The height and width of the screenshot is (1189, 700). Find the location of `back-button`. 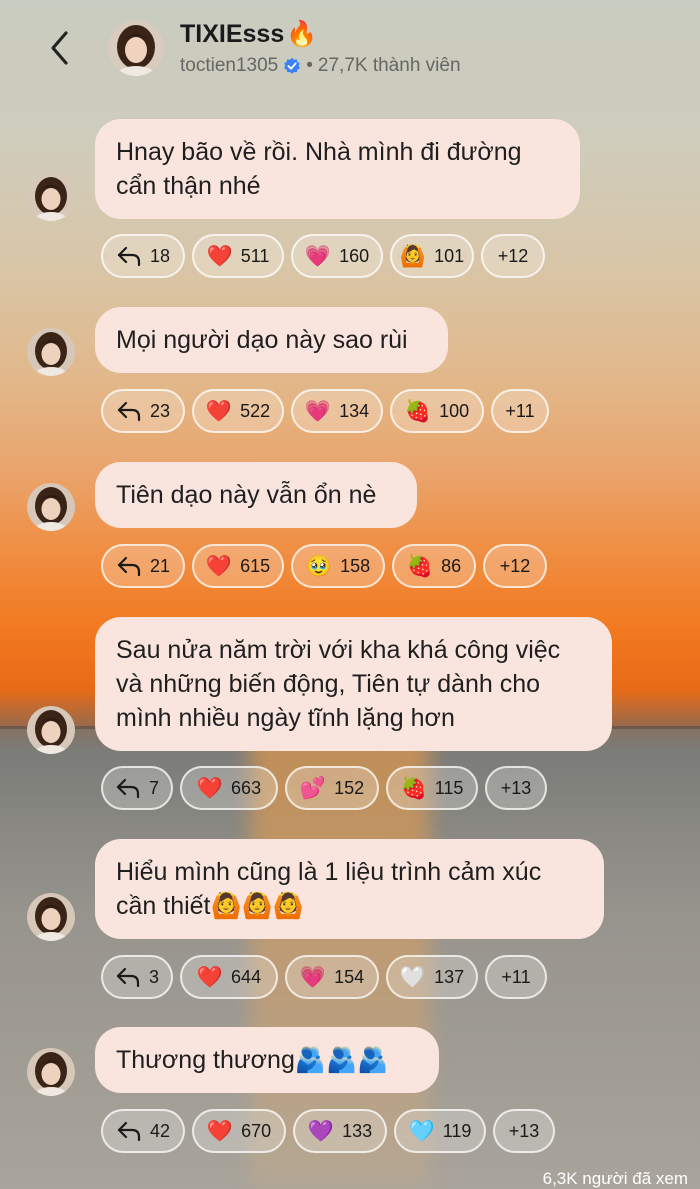

back-button is located at coordinates (60, 48).